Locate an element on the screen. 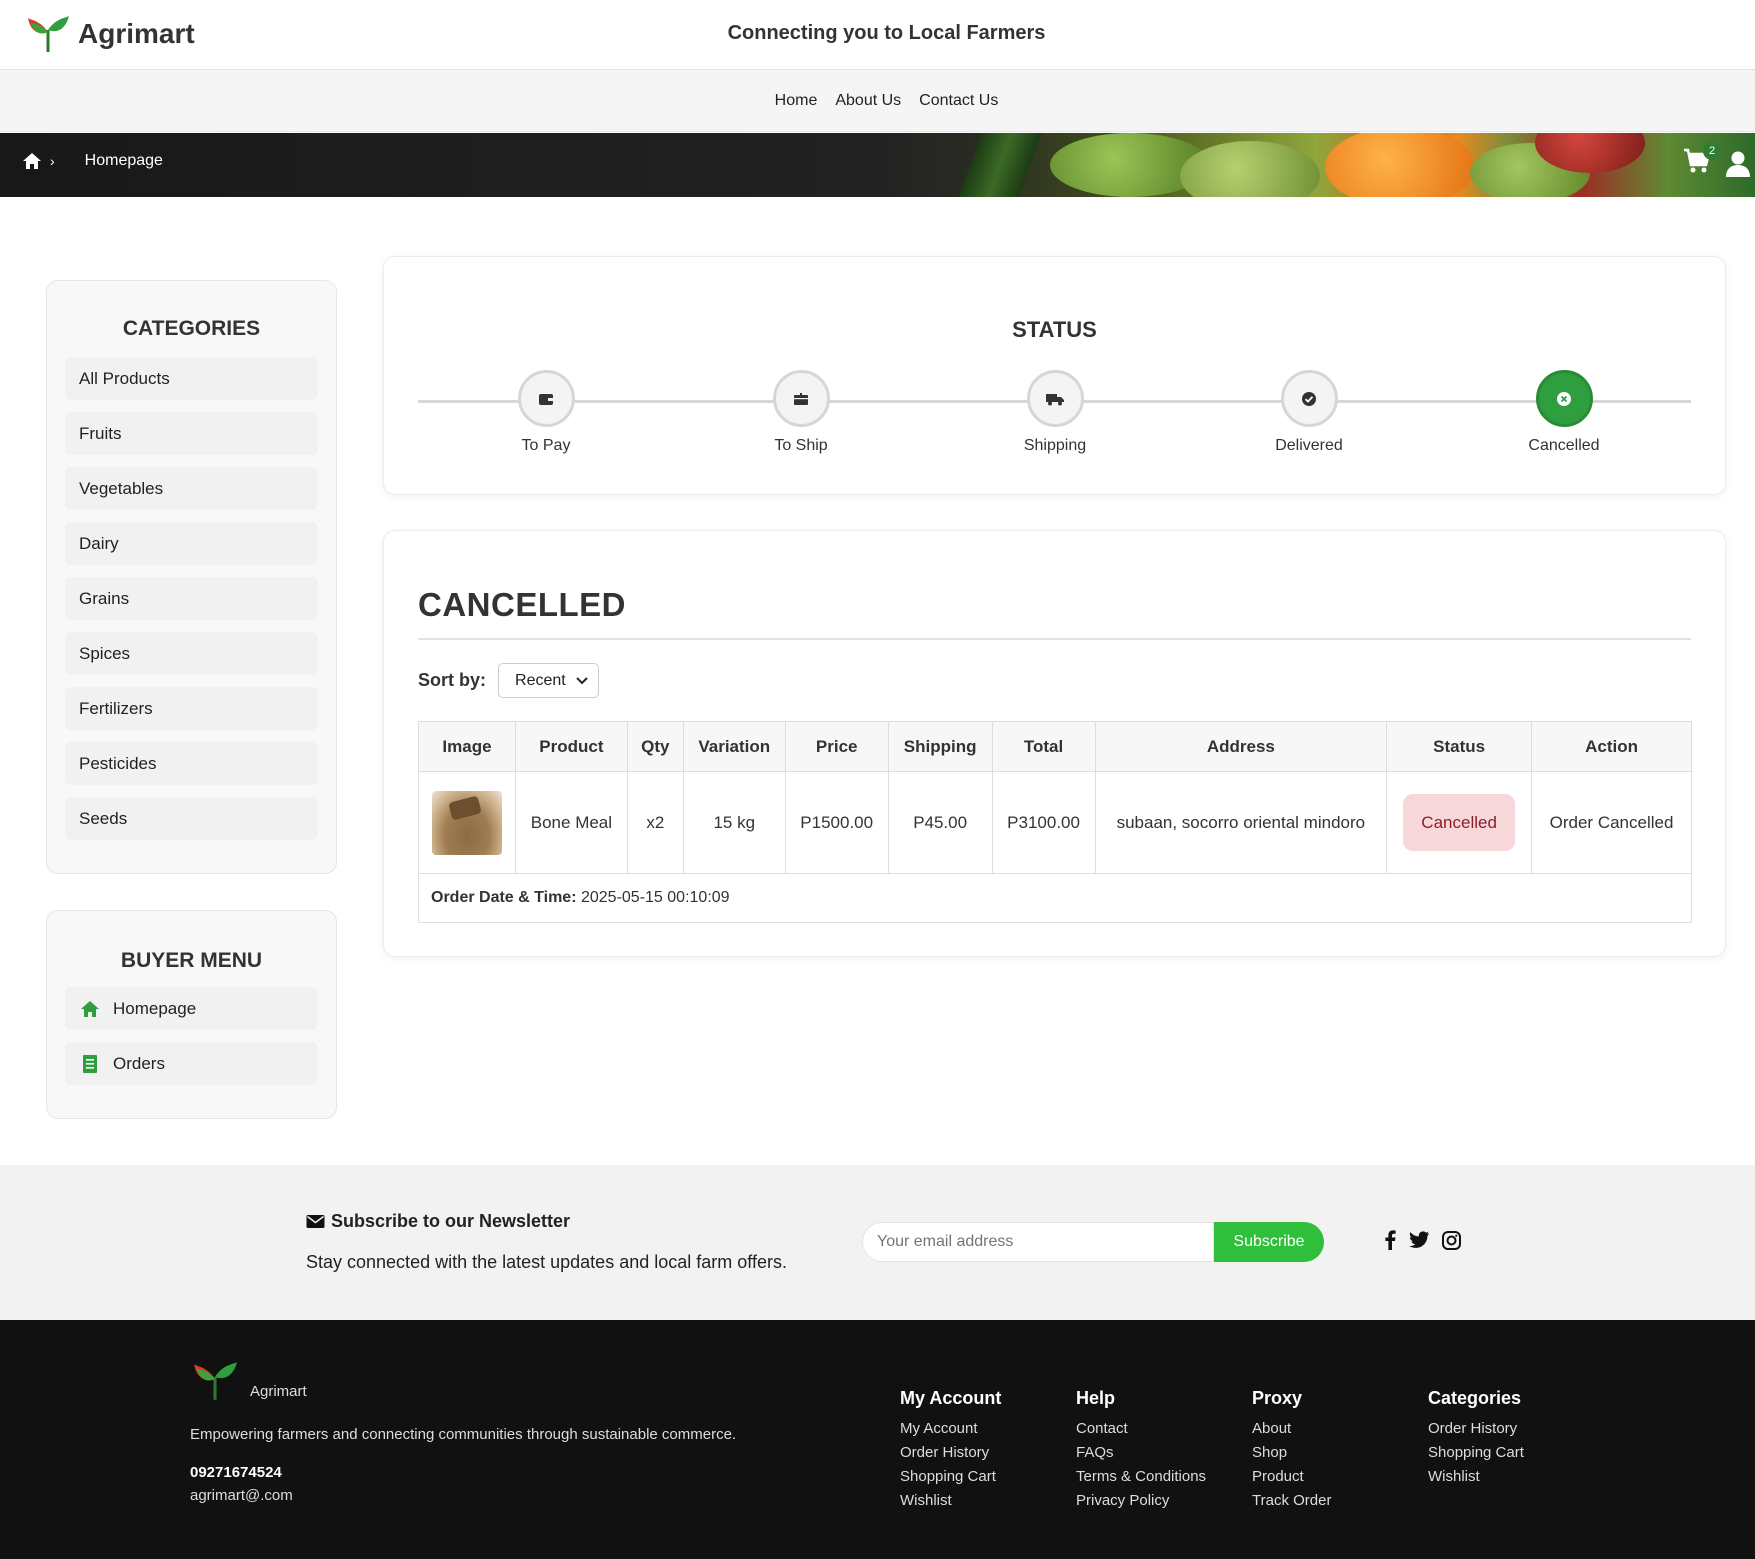 This screenshot has width=1755, height=1559. cart-button: 2 is located at coordinates (1702, 160).